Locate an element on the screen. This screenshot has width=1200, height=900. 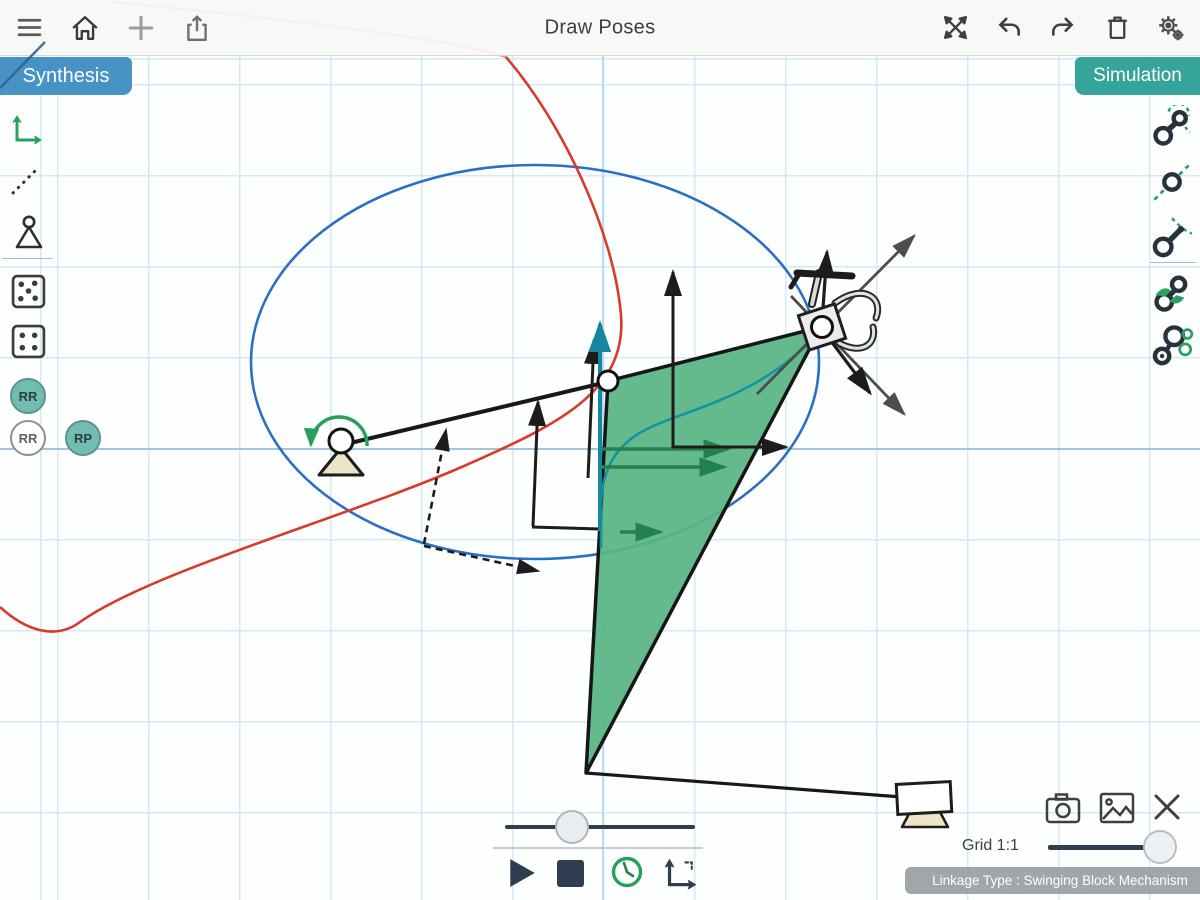
prismatic-joint-icon is located at coordinates (1172, 184).